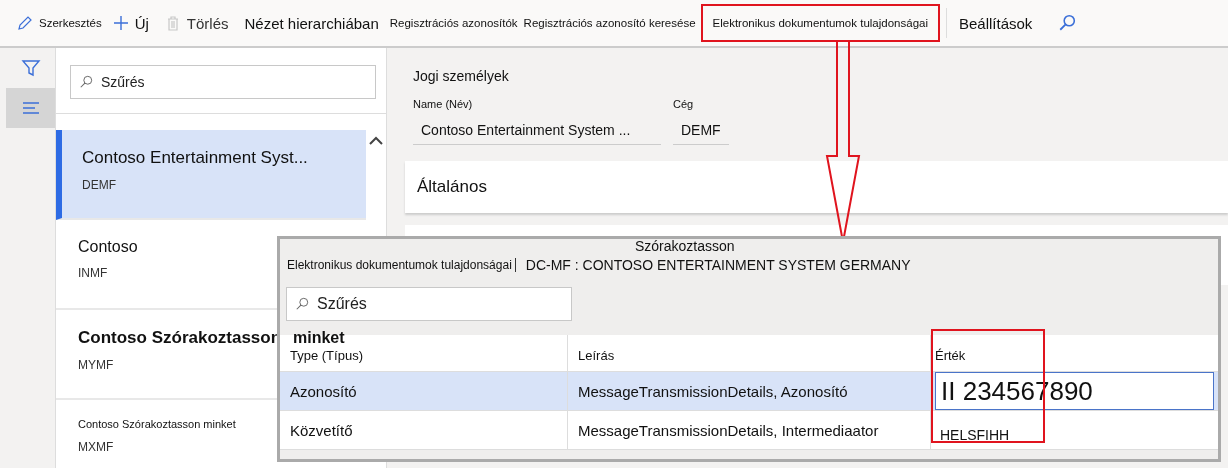 Image resolution: width=1228 pixels, height=468 pixels. I want to click on table-cell: Azonosító, so click(323, 391).